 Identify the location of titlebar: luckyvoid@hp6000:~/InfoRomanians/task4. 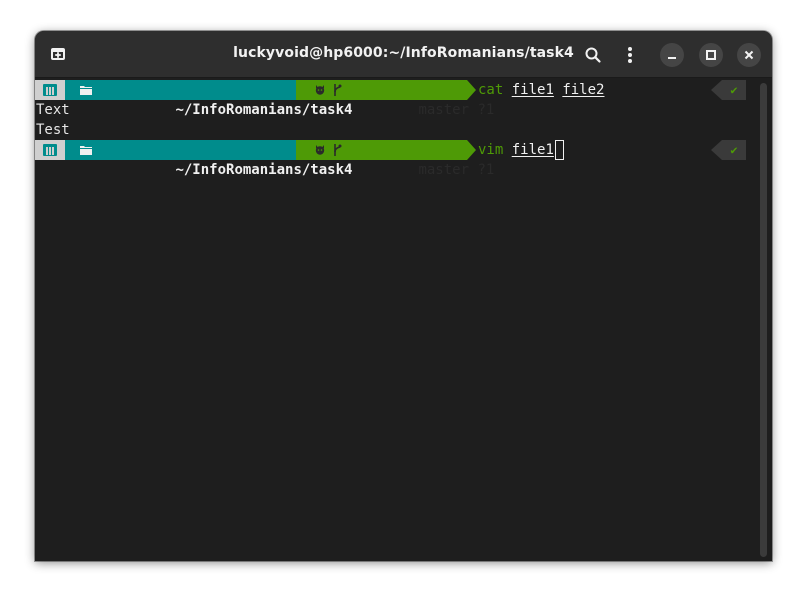
(403, 54).